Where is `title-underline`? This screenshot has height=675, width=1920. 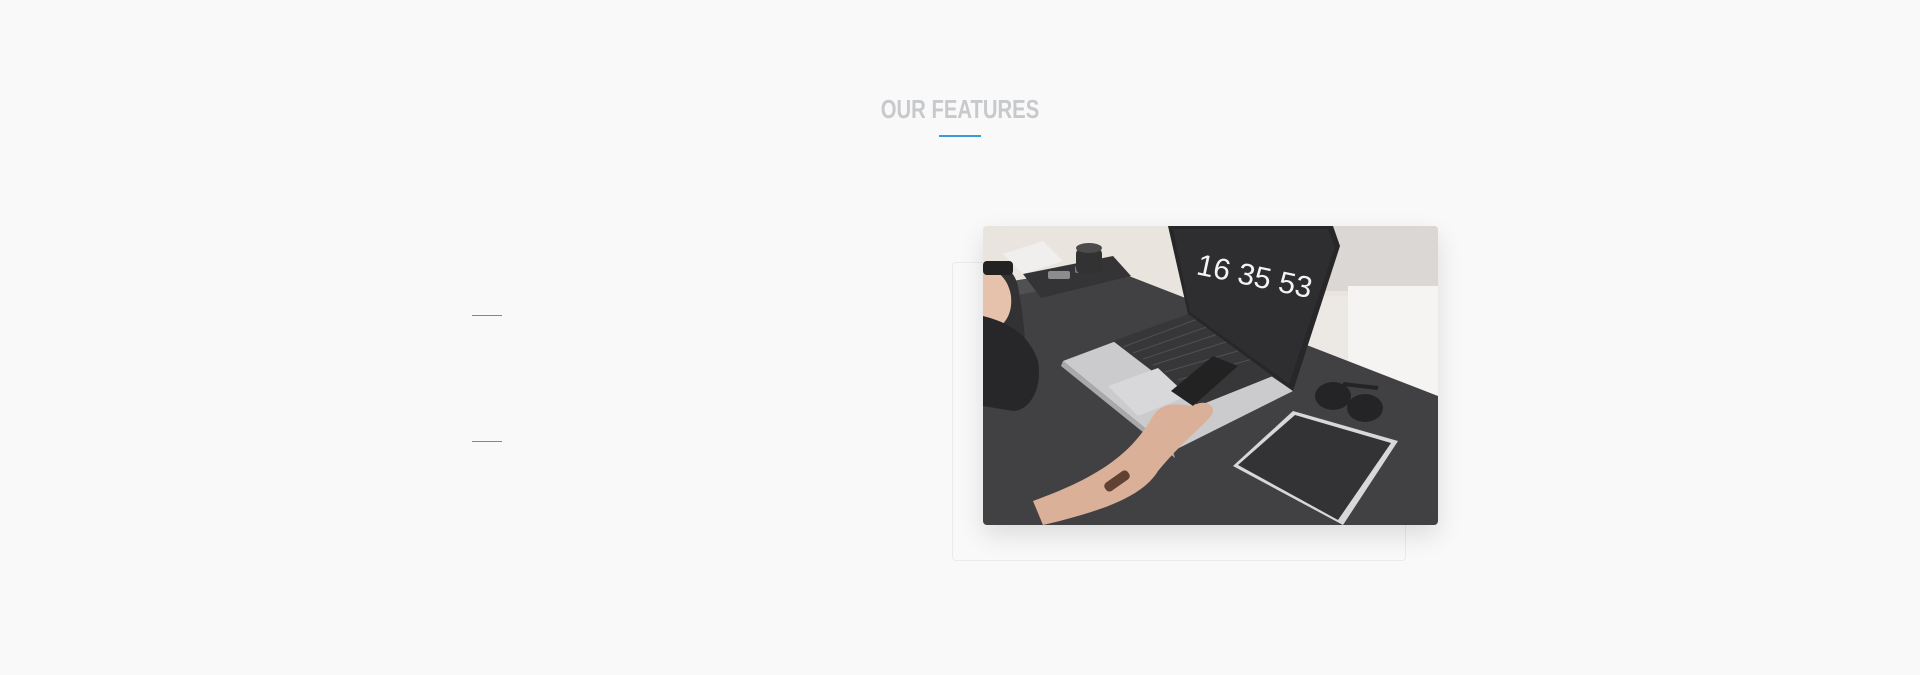 title-underline is located at coordinates (960, 136).